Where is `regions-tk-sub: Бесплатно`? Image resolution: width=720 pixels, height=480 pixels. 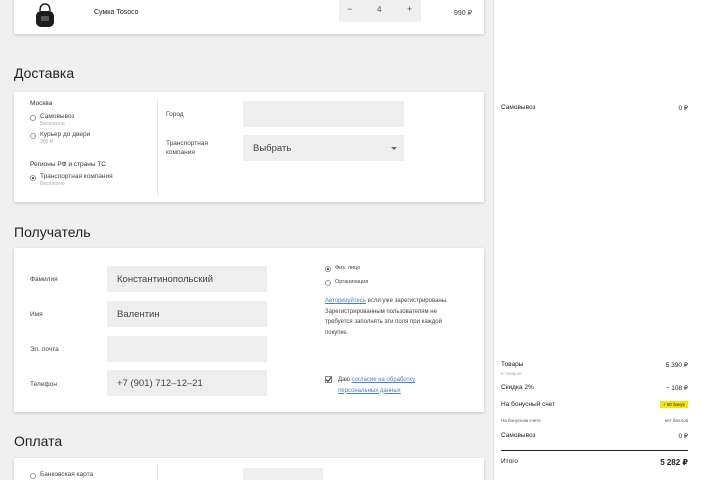 regions-tk-sub: Бесплатно is located at coordinates (52, 184).